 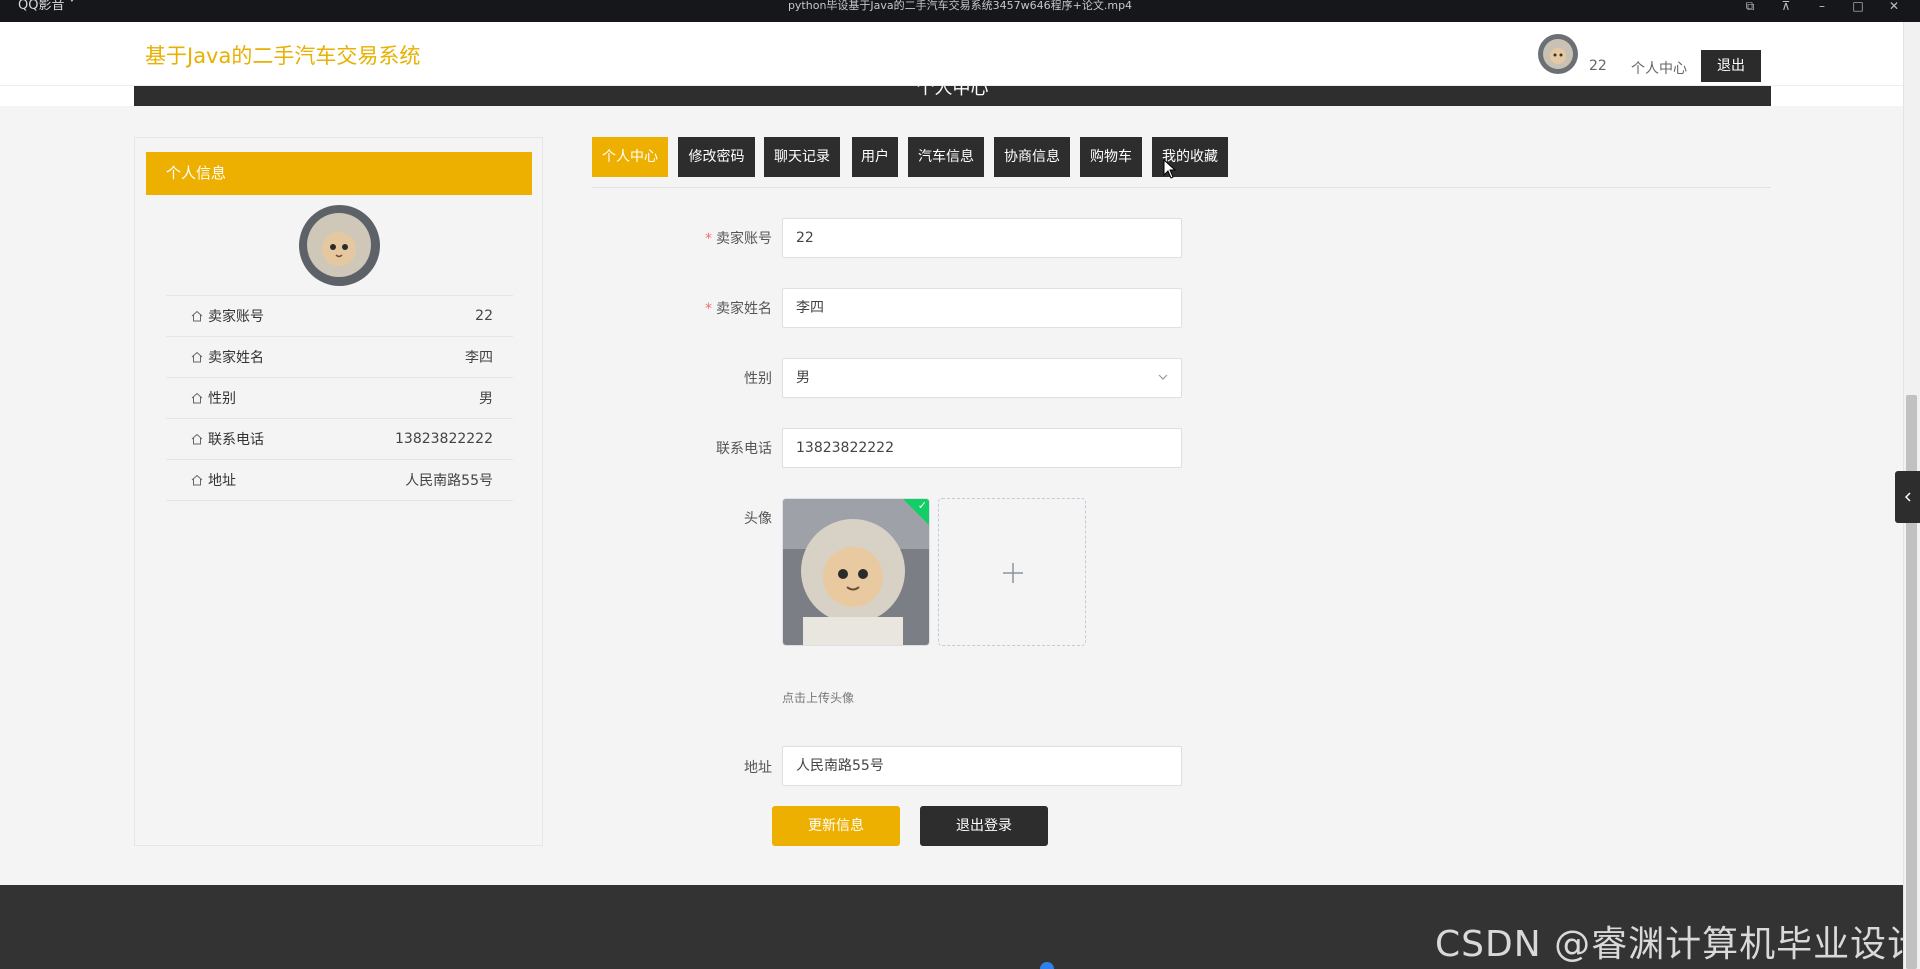 I want to click on tab-personal-center: 个人中心, so click(x=630, y=157).